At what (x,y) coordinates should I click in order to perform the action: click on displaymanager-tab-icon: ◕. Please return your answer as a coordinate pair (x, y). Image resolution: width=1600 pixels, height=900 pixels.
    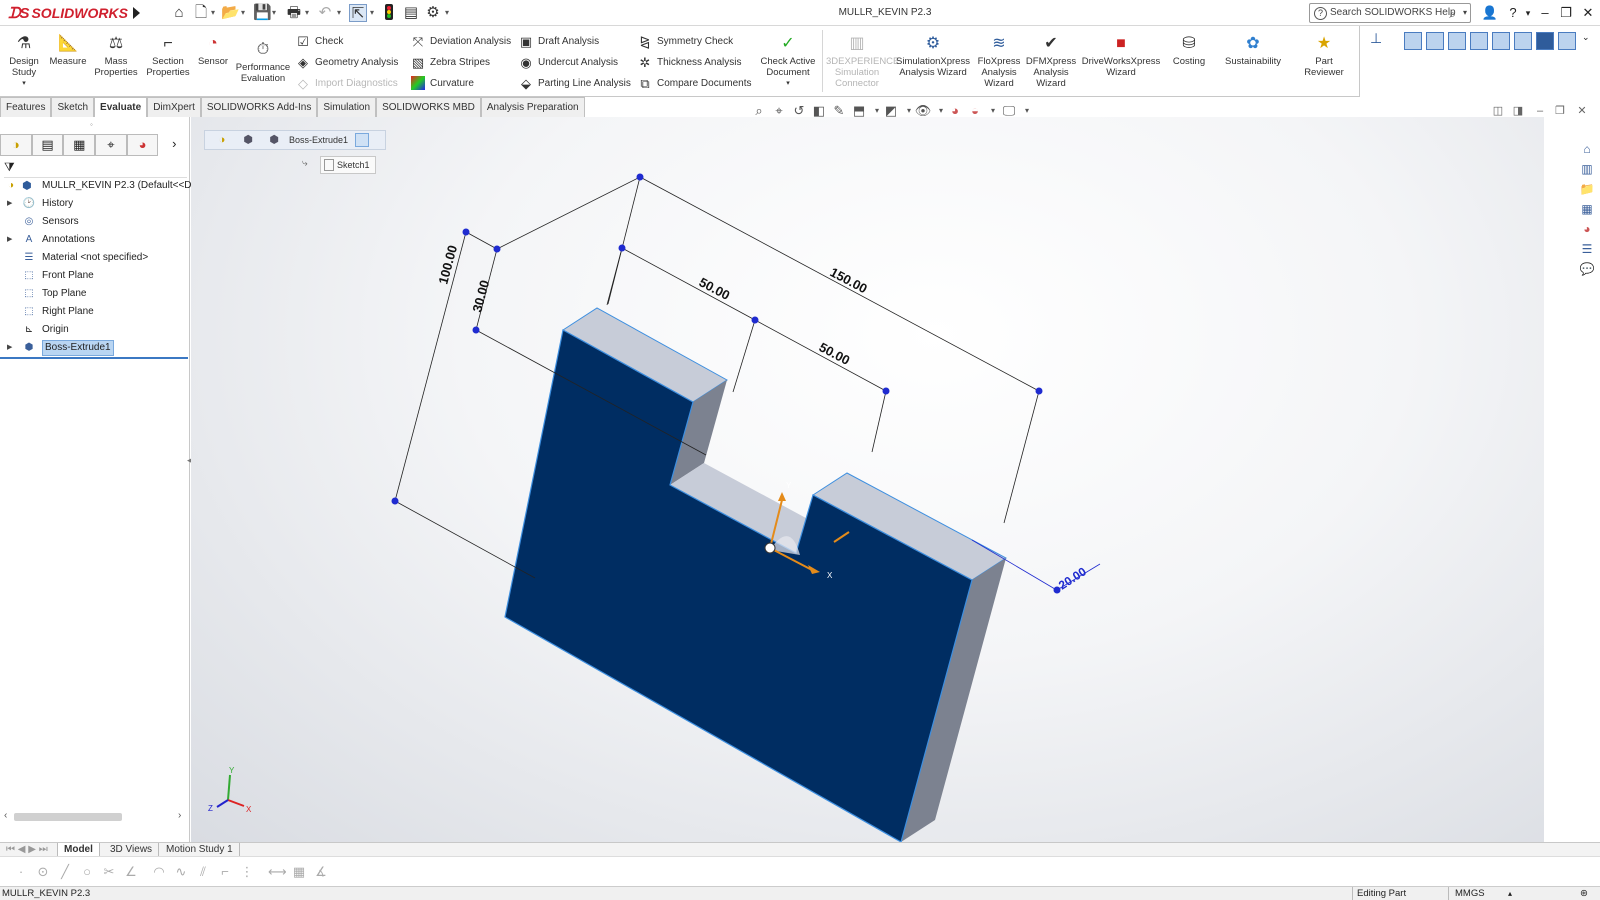
    Looking at the image, I should click on (142, 145).